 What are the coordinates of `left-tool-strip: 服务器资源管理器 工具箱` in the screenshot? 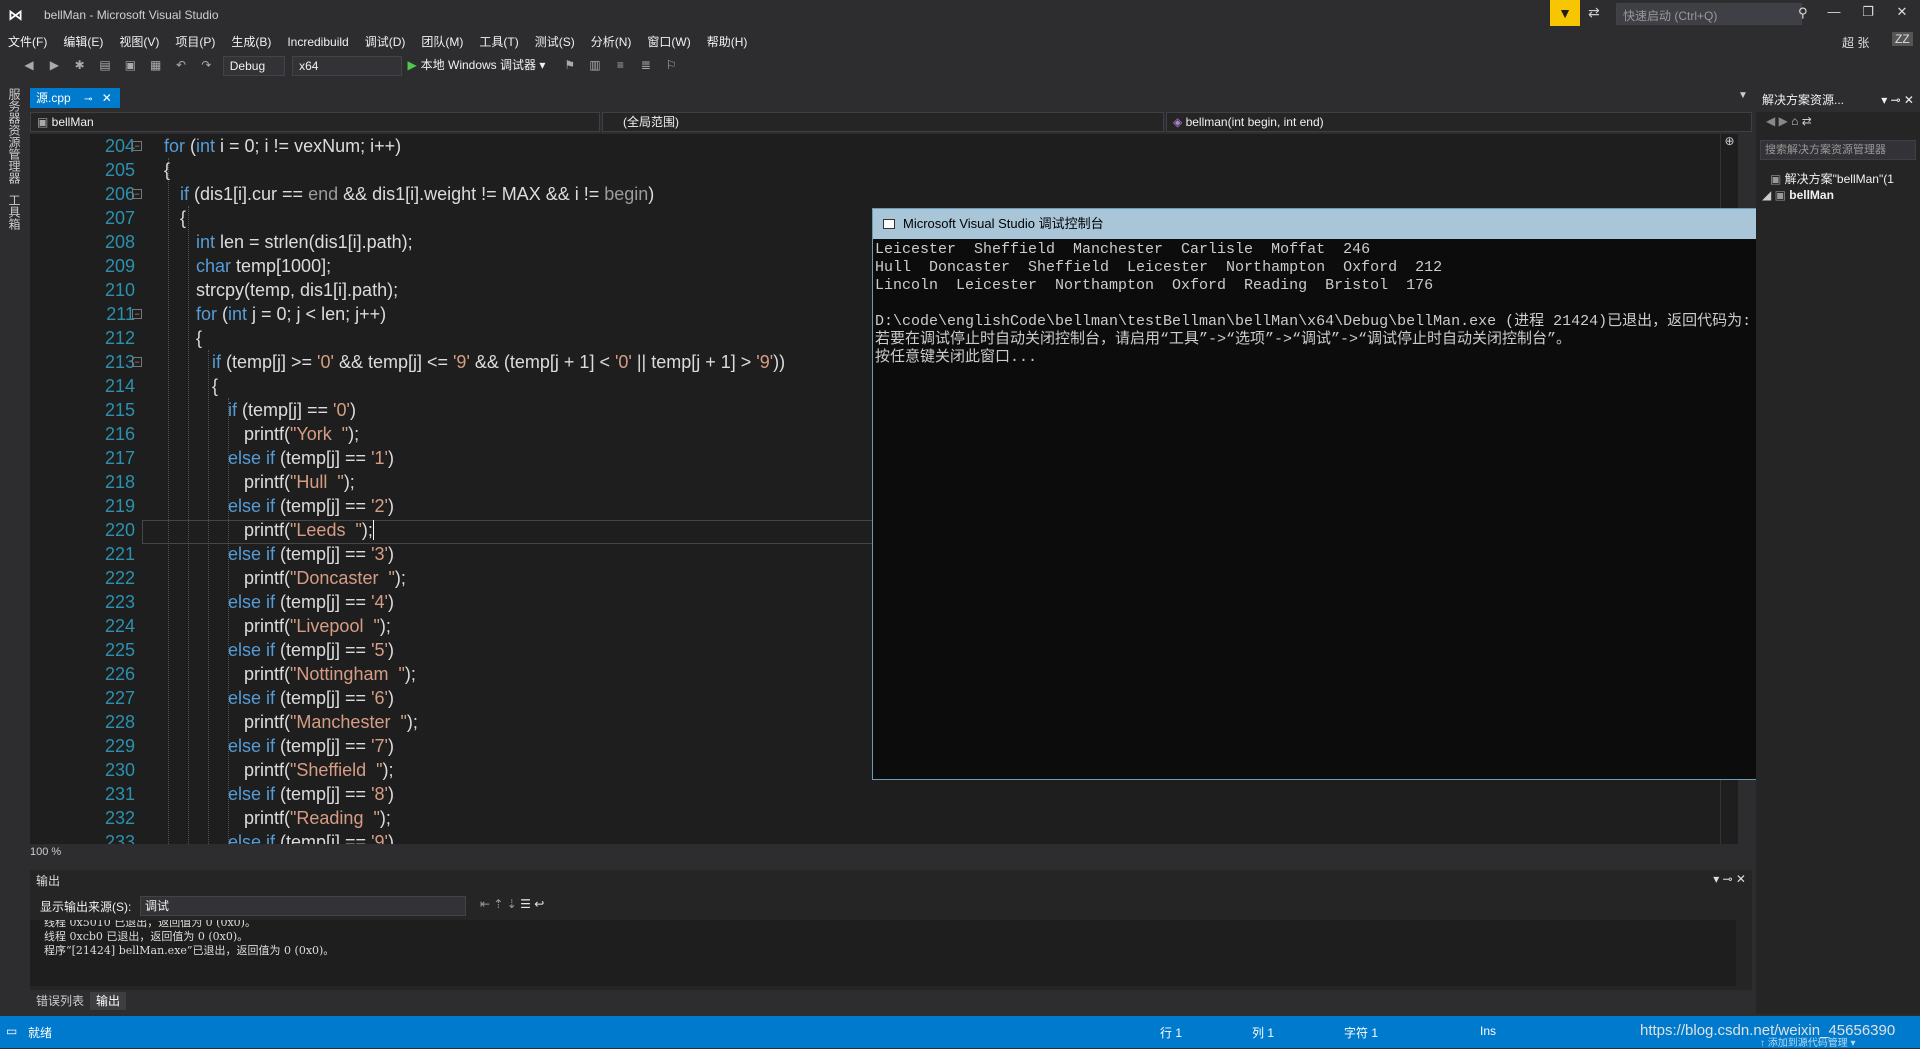 It's located at (14, 549).